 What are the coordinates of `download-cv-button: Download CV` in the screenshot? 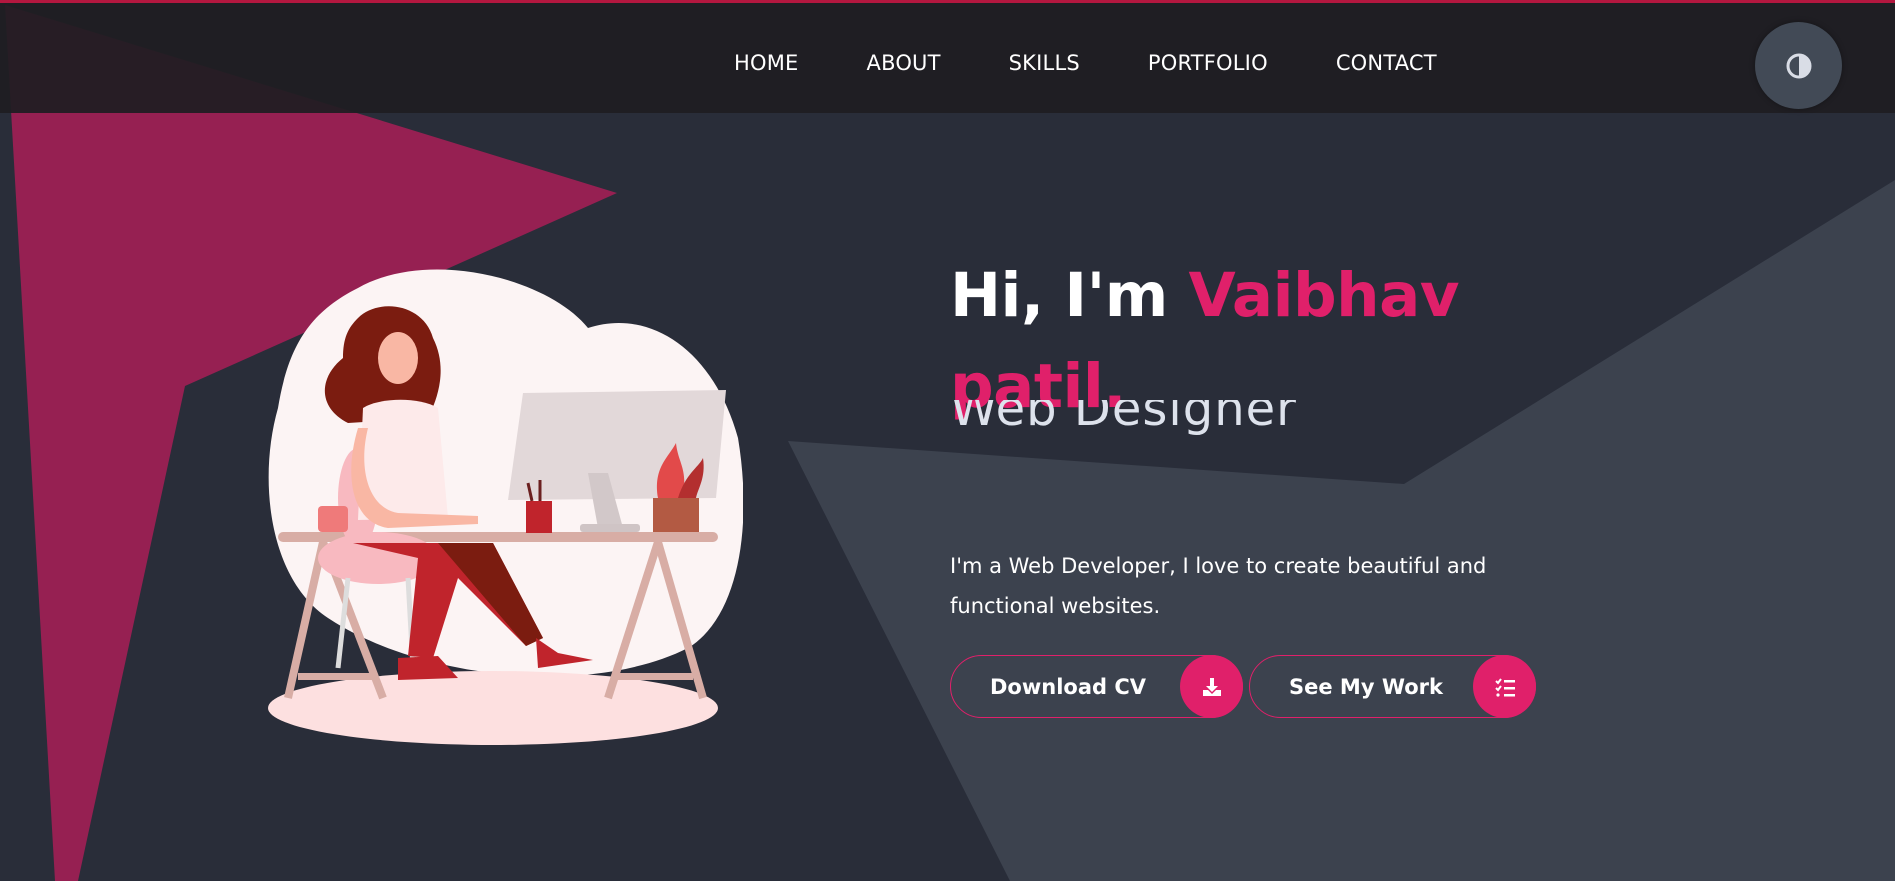 It's located at (1096, 686).